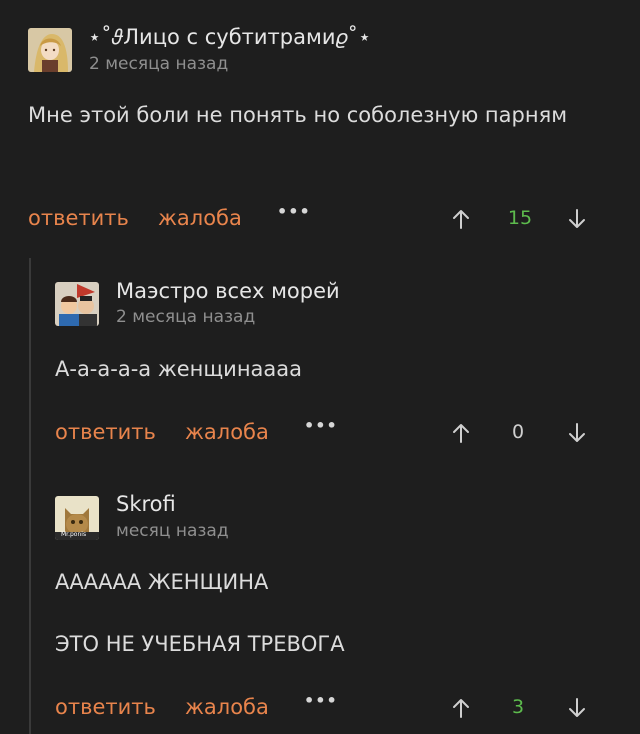 Image resolution: width=640 pixels, height=734 pixels. What do you see at coordinates (179, 369) in the screenshot?
I see `comment-text: А-а-а-а-а женщинаааа` at bounding box center [179, 369].